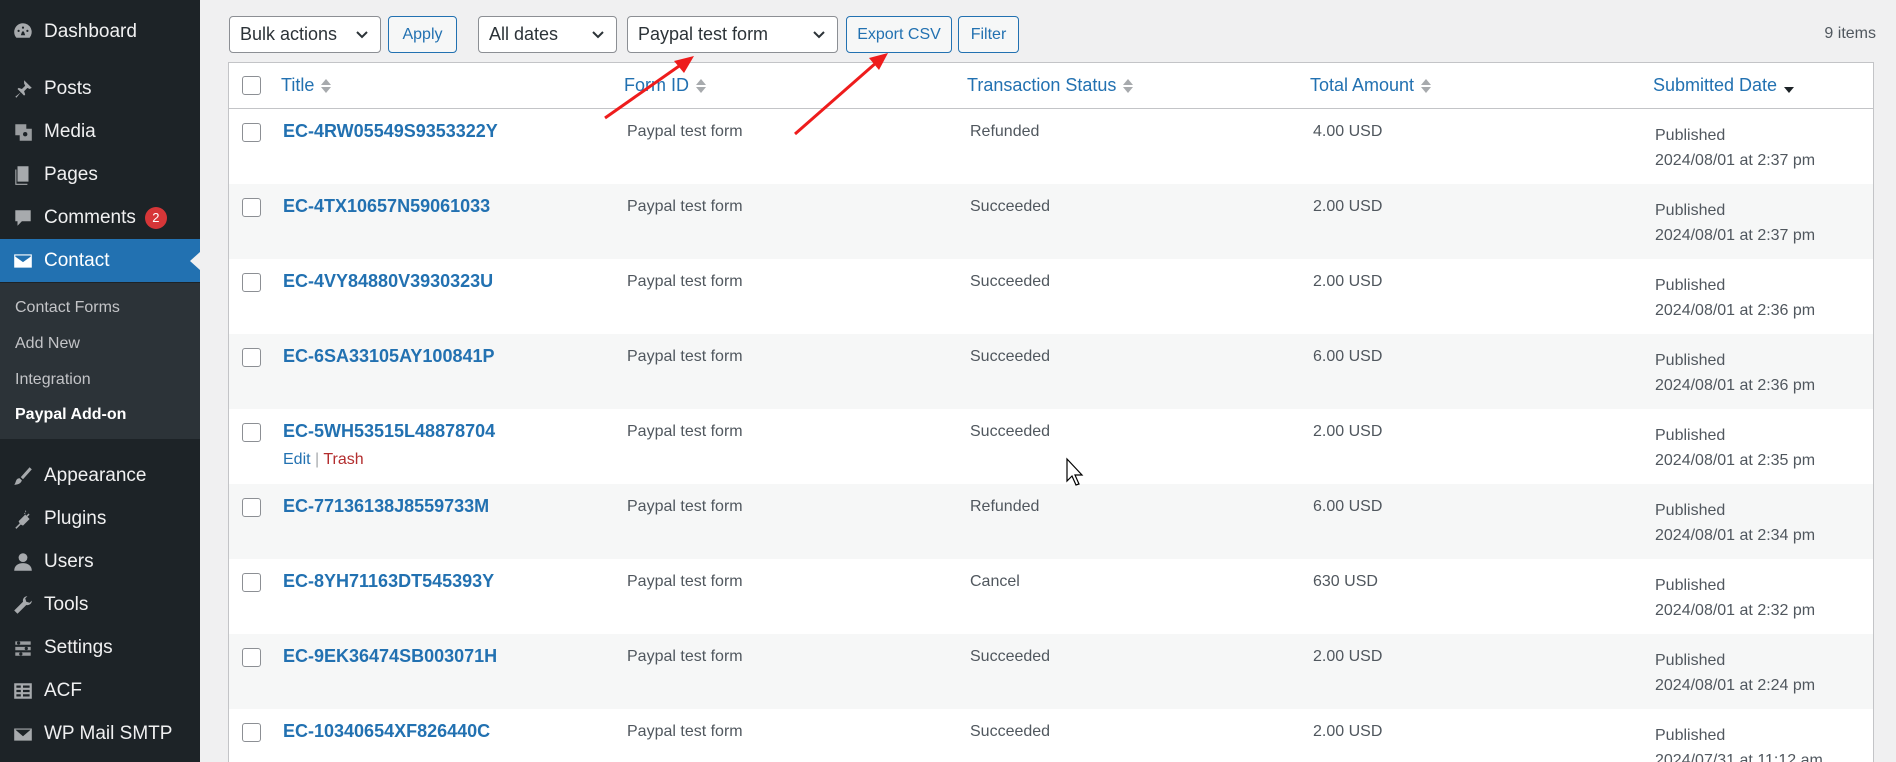 The height and width of the screenshot is (762, 1896). I want to click on submenu-contact-forms: Contact Forms, so click(67, 308).